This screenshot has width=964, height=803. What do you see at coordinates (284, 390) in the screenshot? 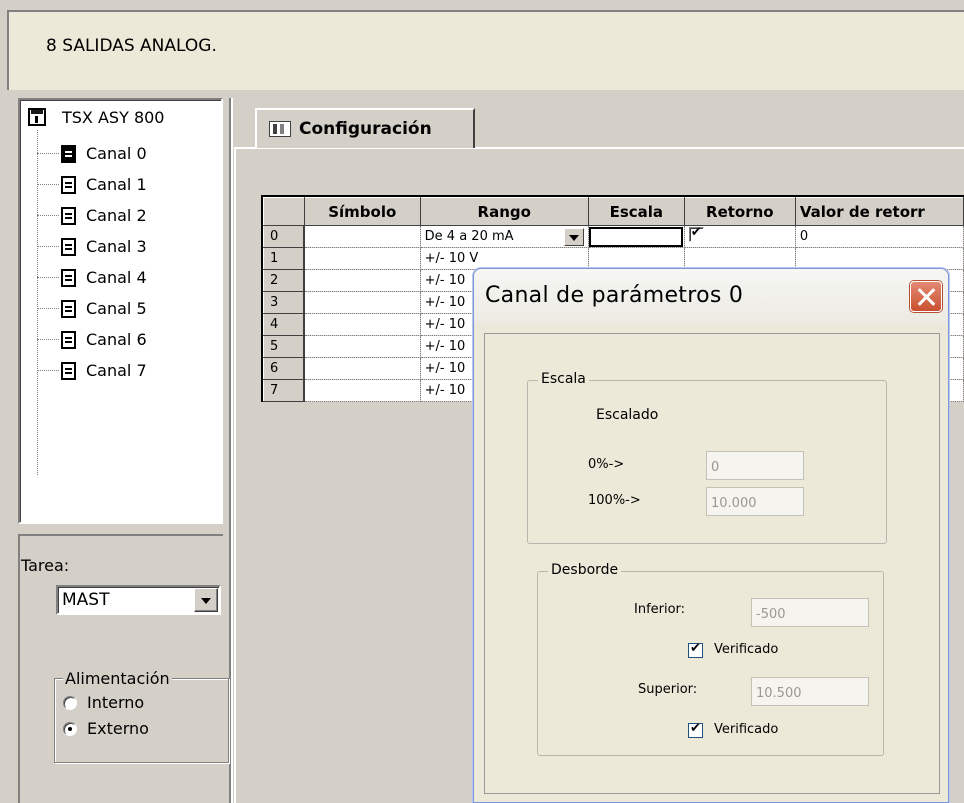
I see `row-index: 7` at bounding box center [284, 390].